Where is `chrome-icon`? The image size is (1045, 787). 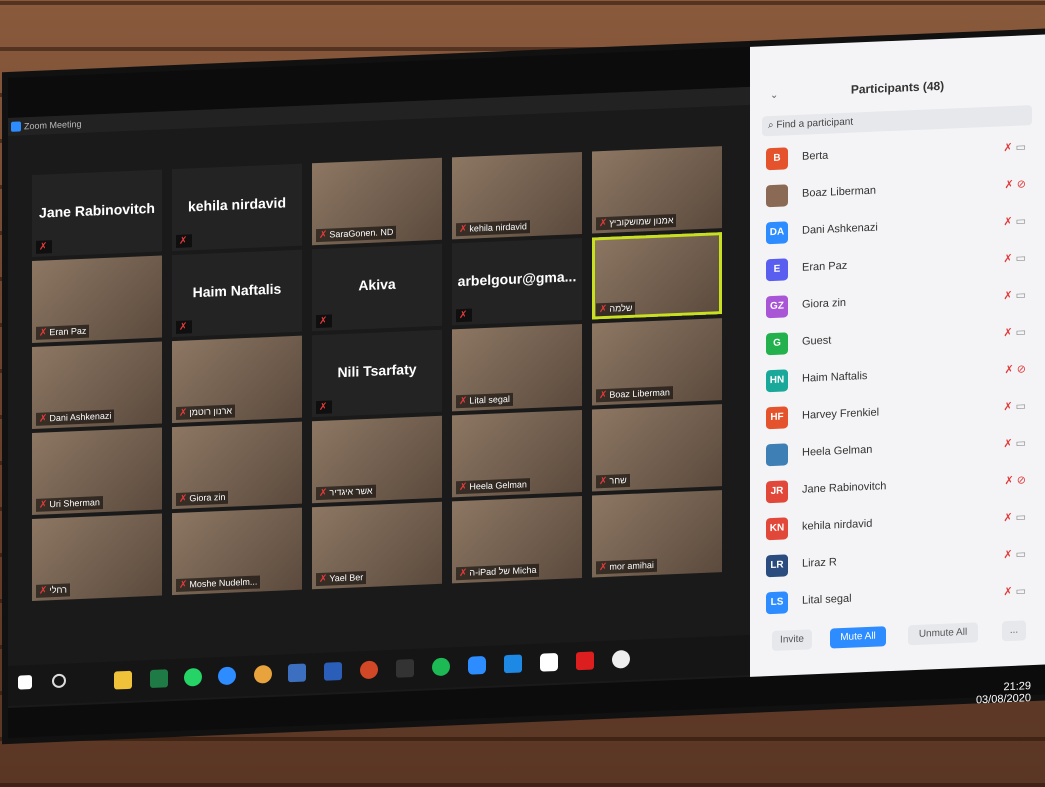 chrome-icon is located at coordinates (263, 674).